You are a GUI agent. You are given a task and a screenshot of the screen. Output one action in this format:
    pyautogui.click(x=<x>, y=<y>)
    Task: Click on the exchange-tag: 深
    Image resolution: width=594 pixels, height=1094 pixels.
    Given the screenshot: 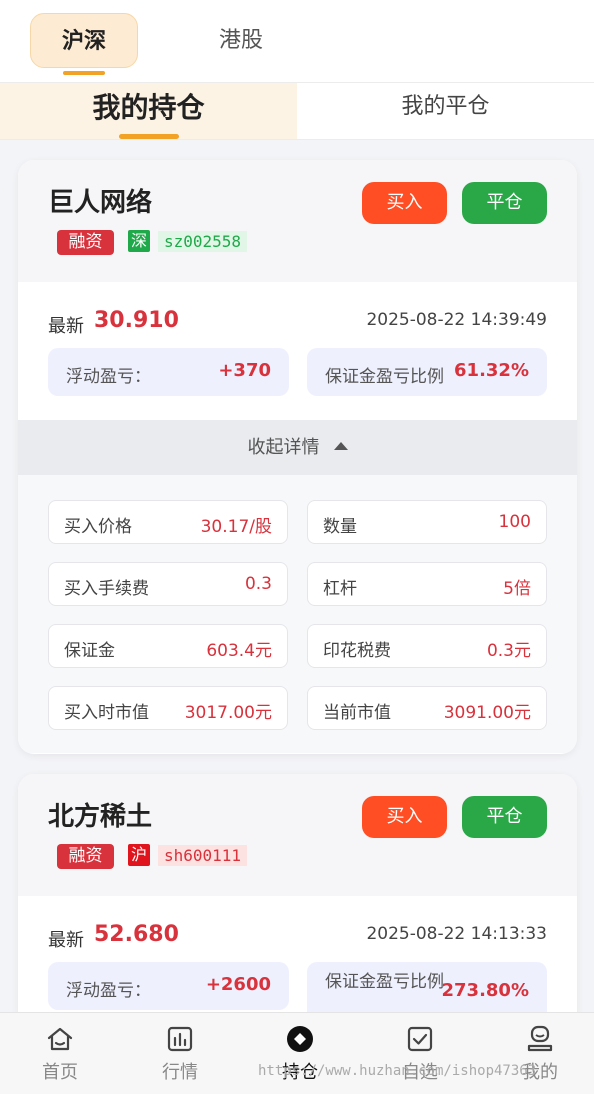 What is the action you would take?
    pyautogui.click(x=139, y=241)
    